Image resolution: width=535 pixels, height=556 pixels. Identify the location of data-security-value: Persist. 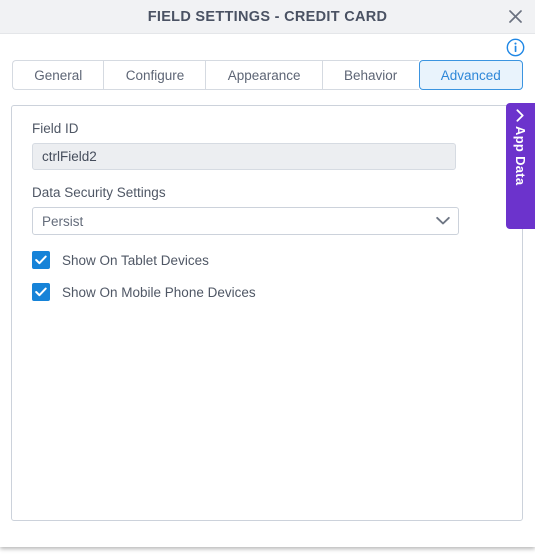
(63, 221).